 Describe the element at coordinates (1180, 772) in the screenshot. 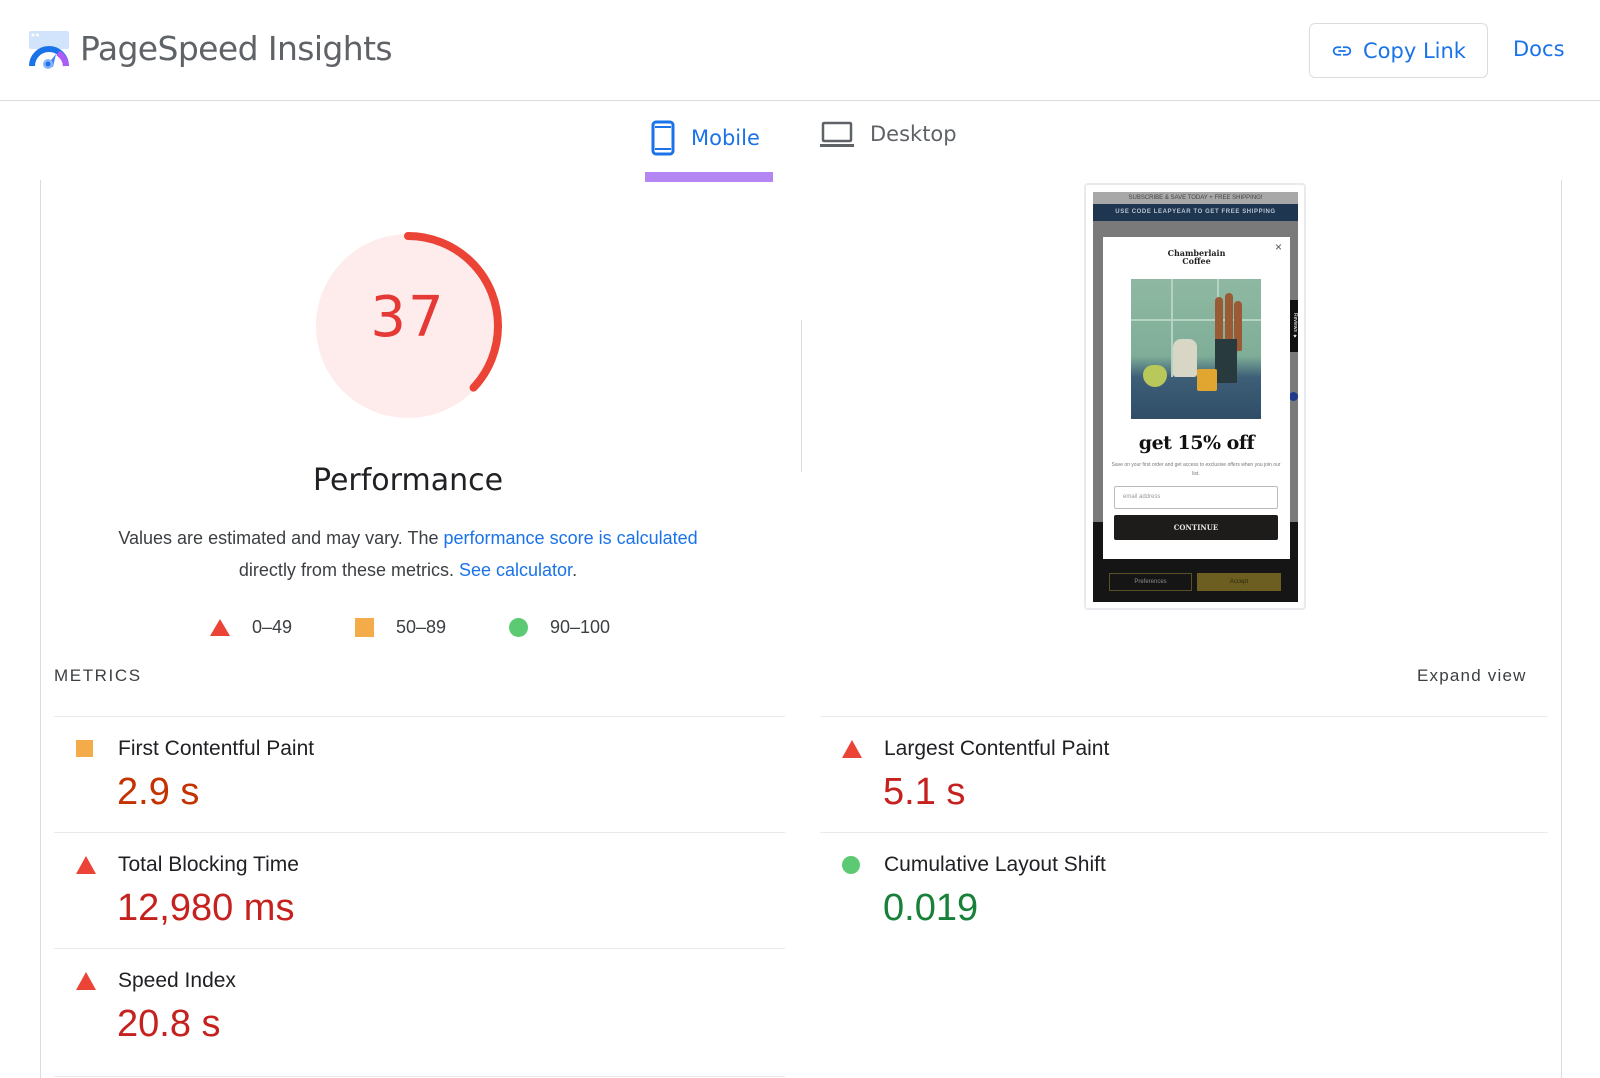

I see `metric-largest-contentful-paint: Largest Contentful Paint 5.1 s` at that location.